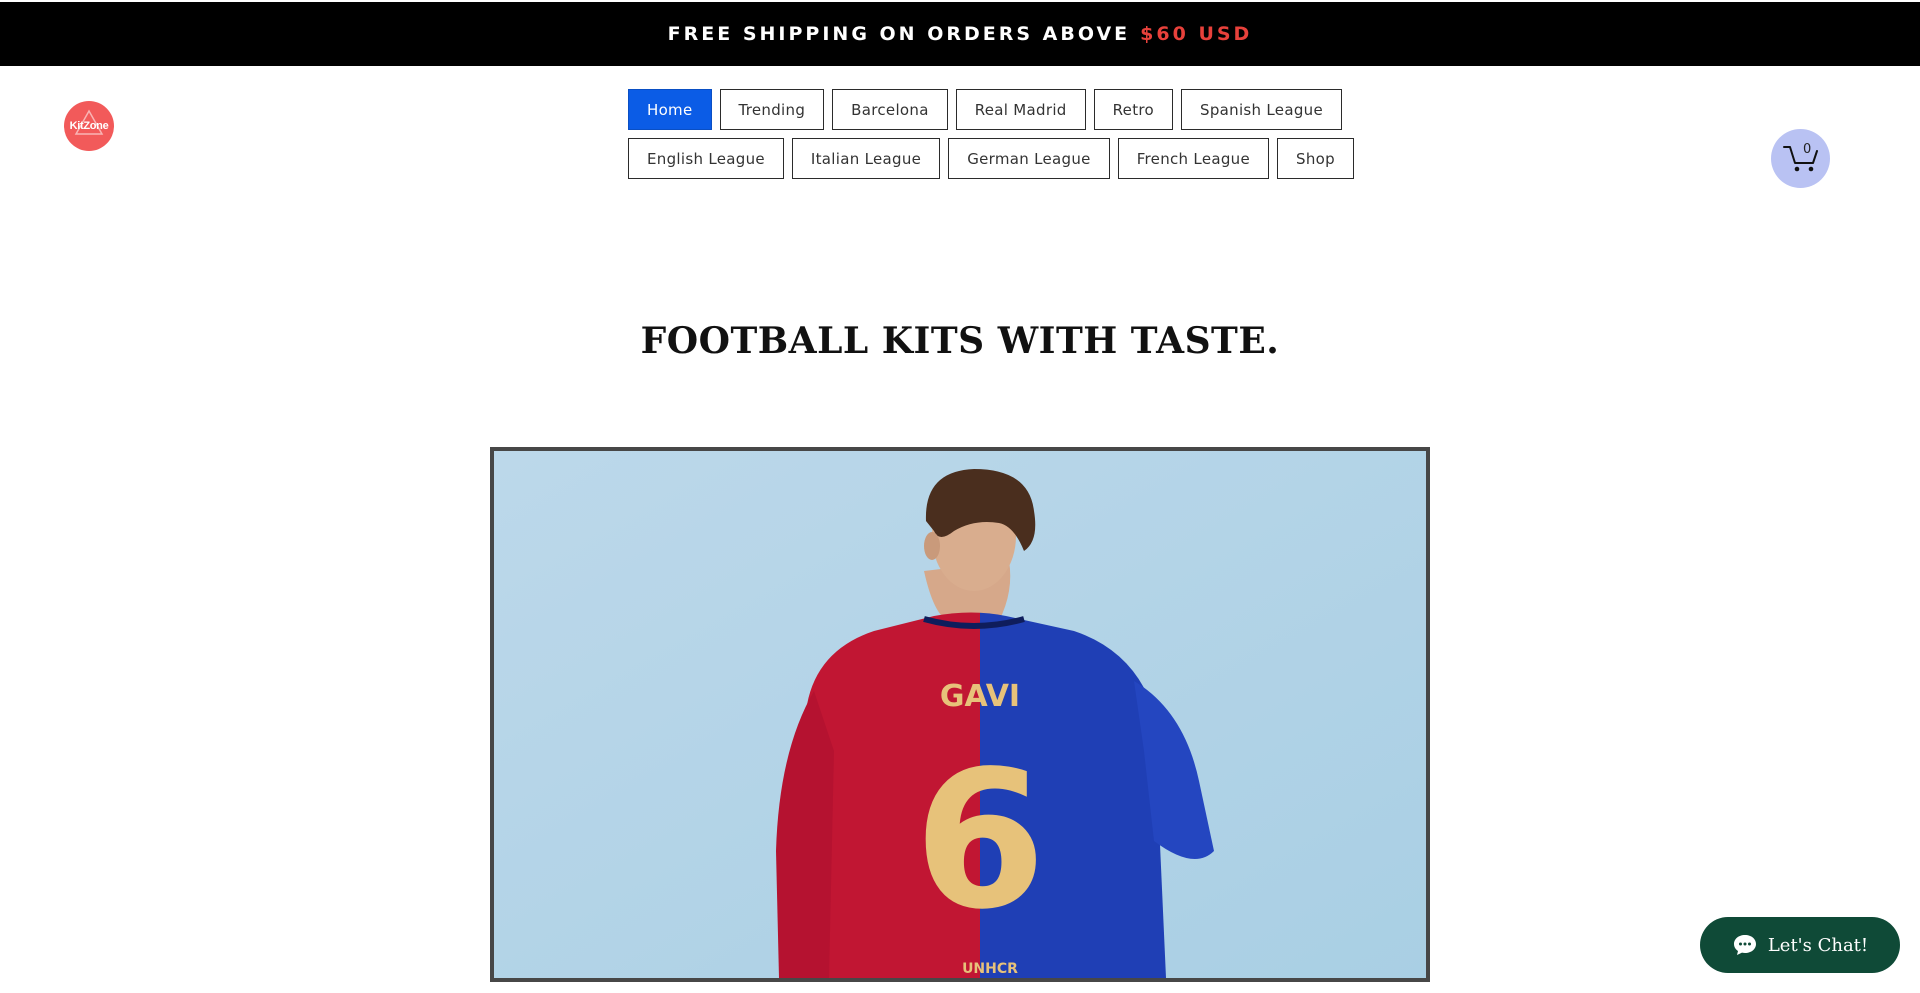 This screenshot has width=1920, height=993. Describe the element at coordinates (706, 158) in the screenshot. I see `nav-english-league: English League` at that location.